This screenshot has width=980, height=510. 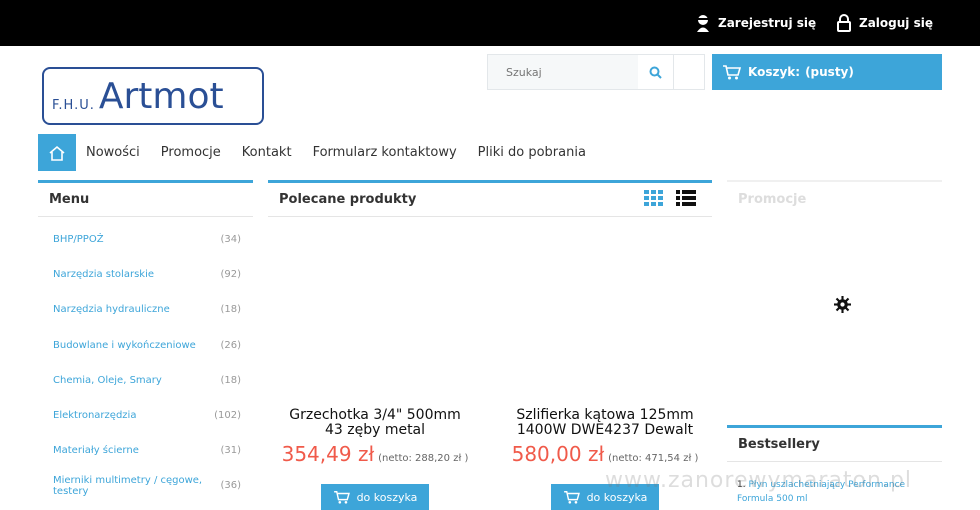 What do you see at coordinates (230, 451) in the screenshot?
I see `menu-item-count: (31)` at bounding box center [230, 451].